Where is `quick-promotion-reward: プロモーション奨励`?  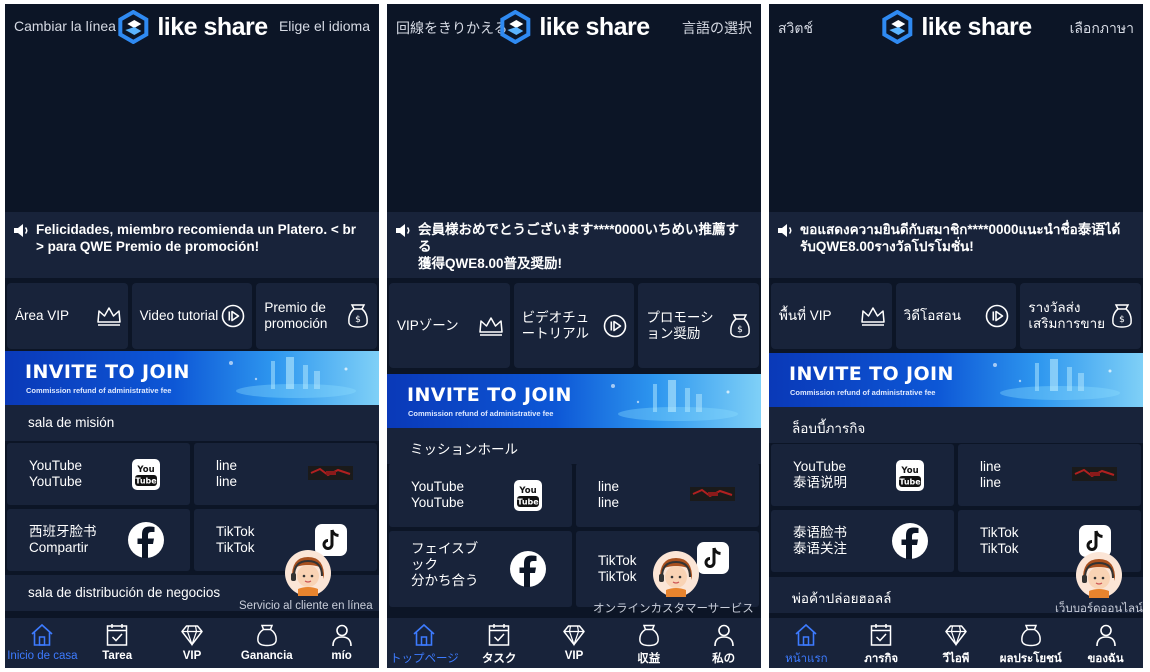 quick-promotion-reward: プロモーション奨励 is located at coordinates (699, 325).